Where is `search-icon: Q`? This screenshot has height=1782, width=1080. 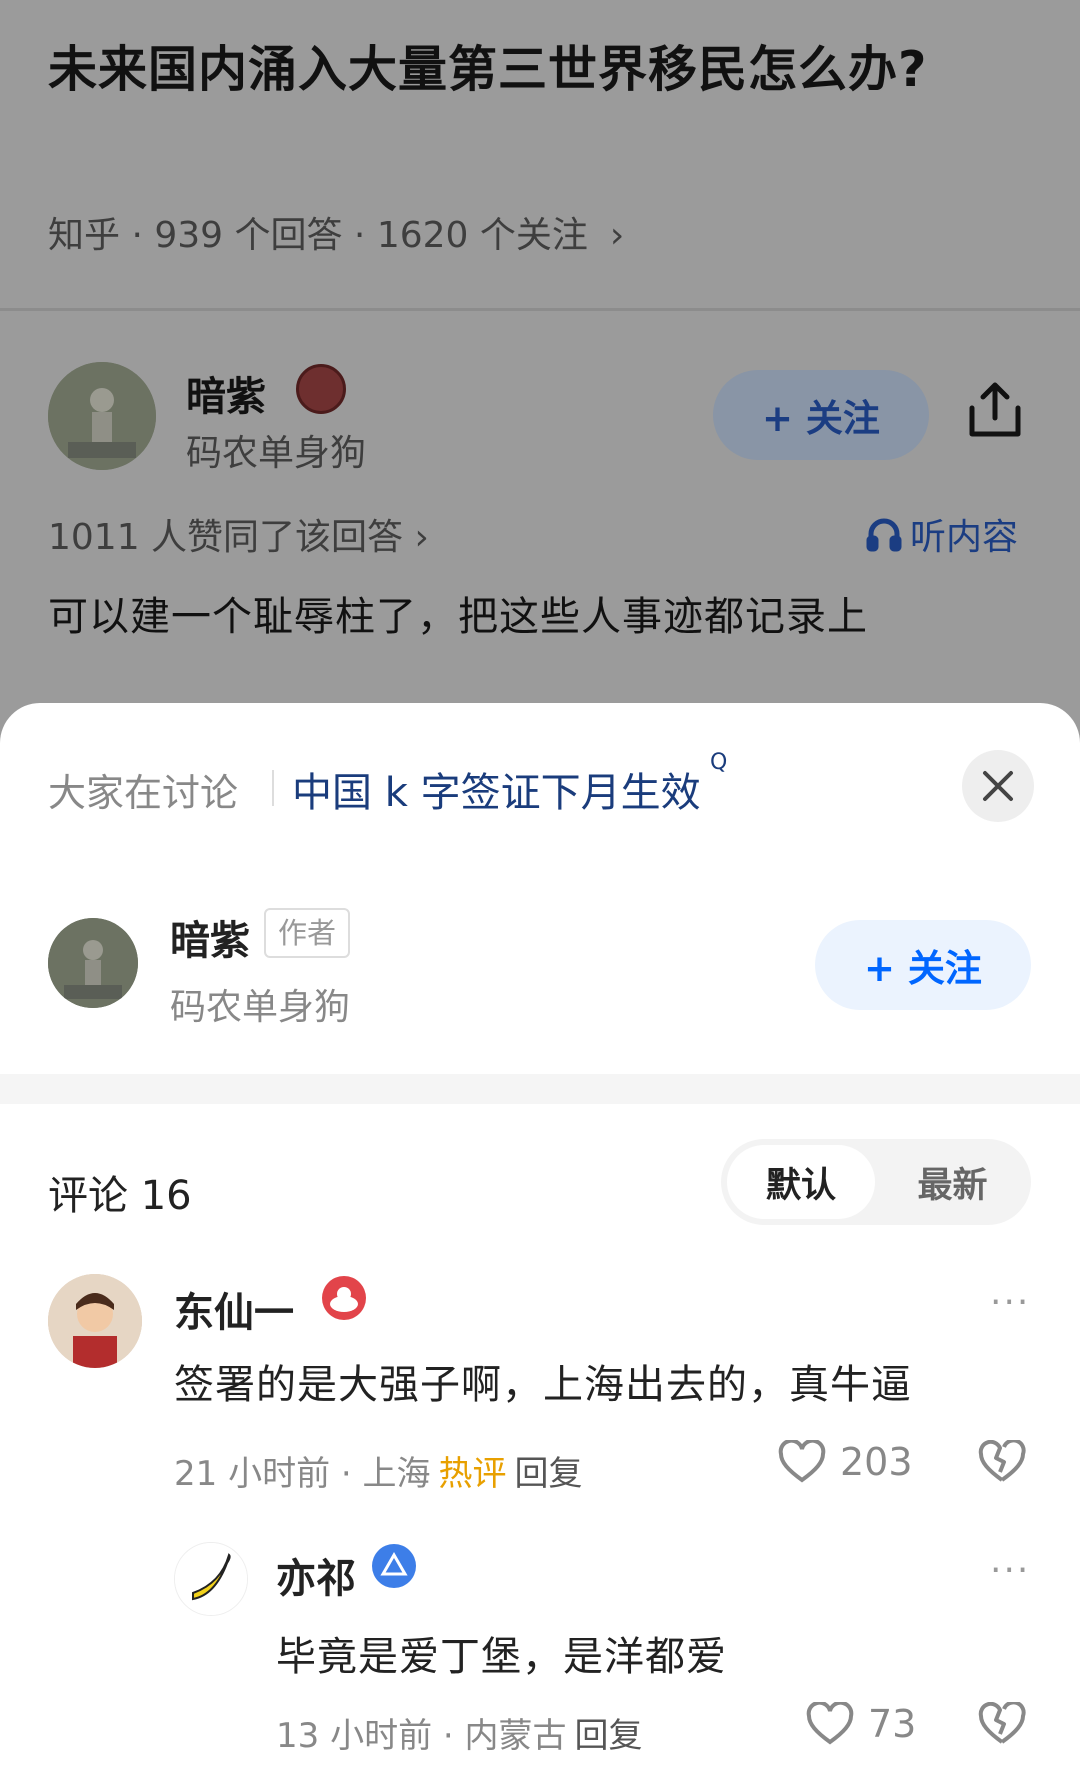 search-icon: Q is located at coordinates (719, 762).